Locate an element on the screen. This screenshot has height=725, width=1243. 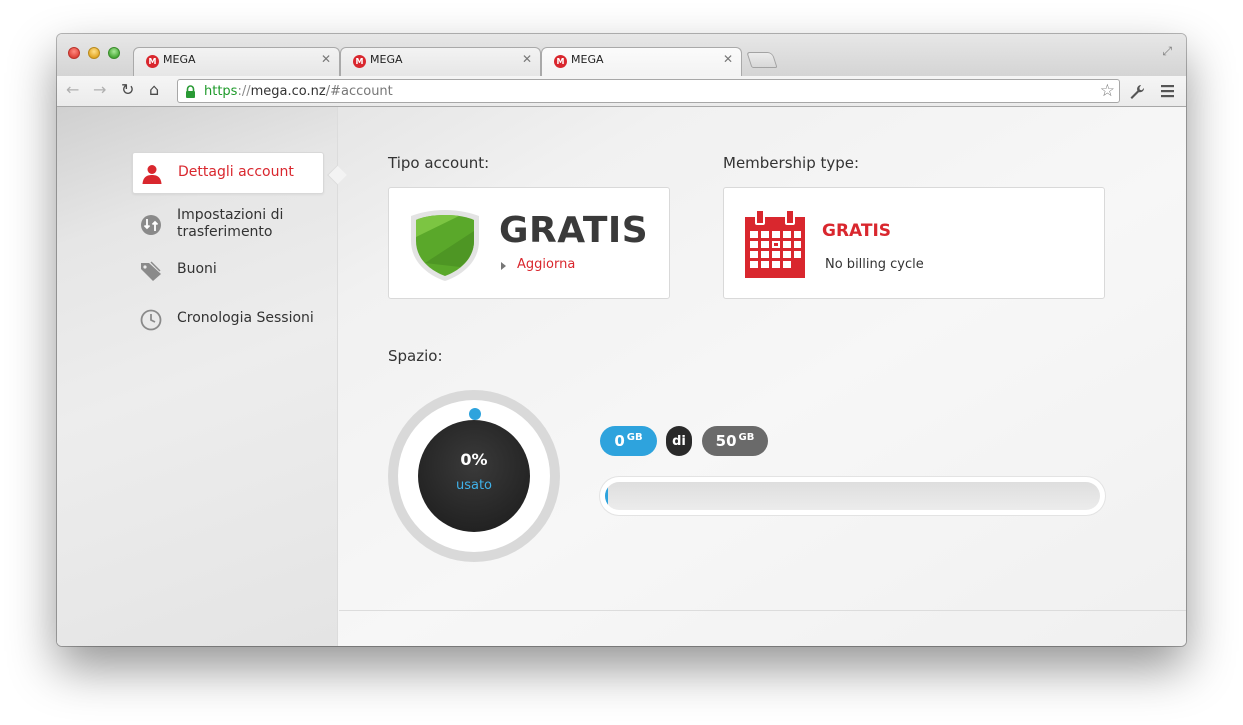
bookmark-star-icon: ☆ is located at coordinates (1107, 91).